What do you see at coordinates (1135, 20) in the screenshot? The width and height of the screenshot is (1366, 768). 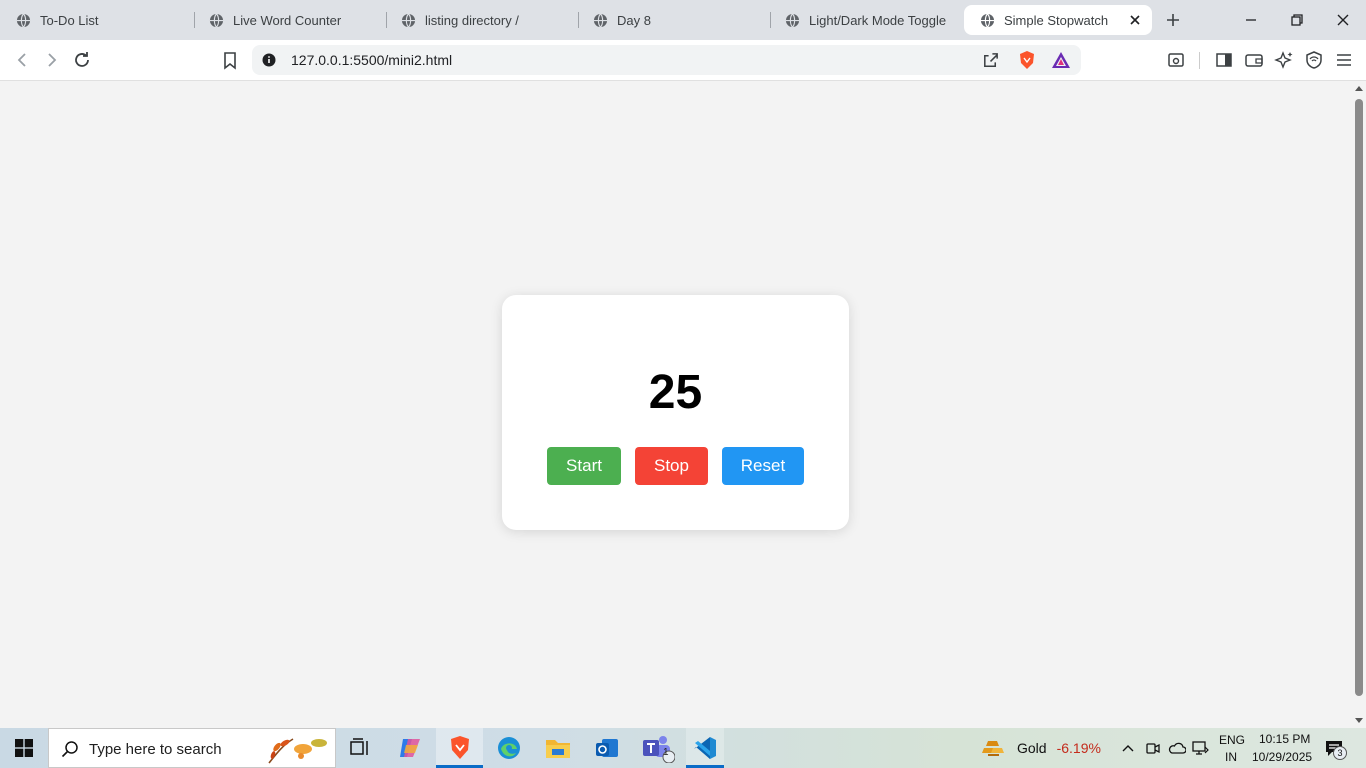 I see `tab-close-icon` at bounding box center [1135, 20].